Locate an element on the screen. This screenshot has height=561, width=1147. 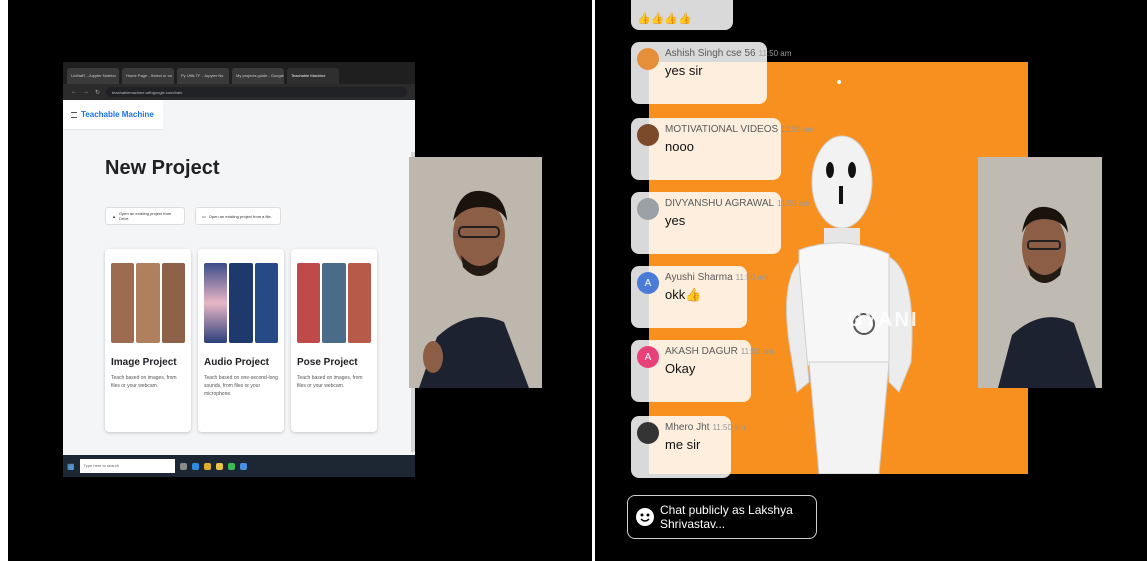
author-name: Ayushi Sharma is located at coordinates (699, 277).